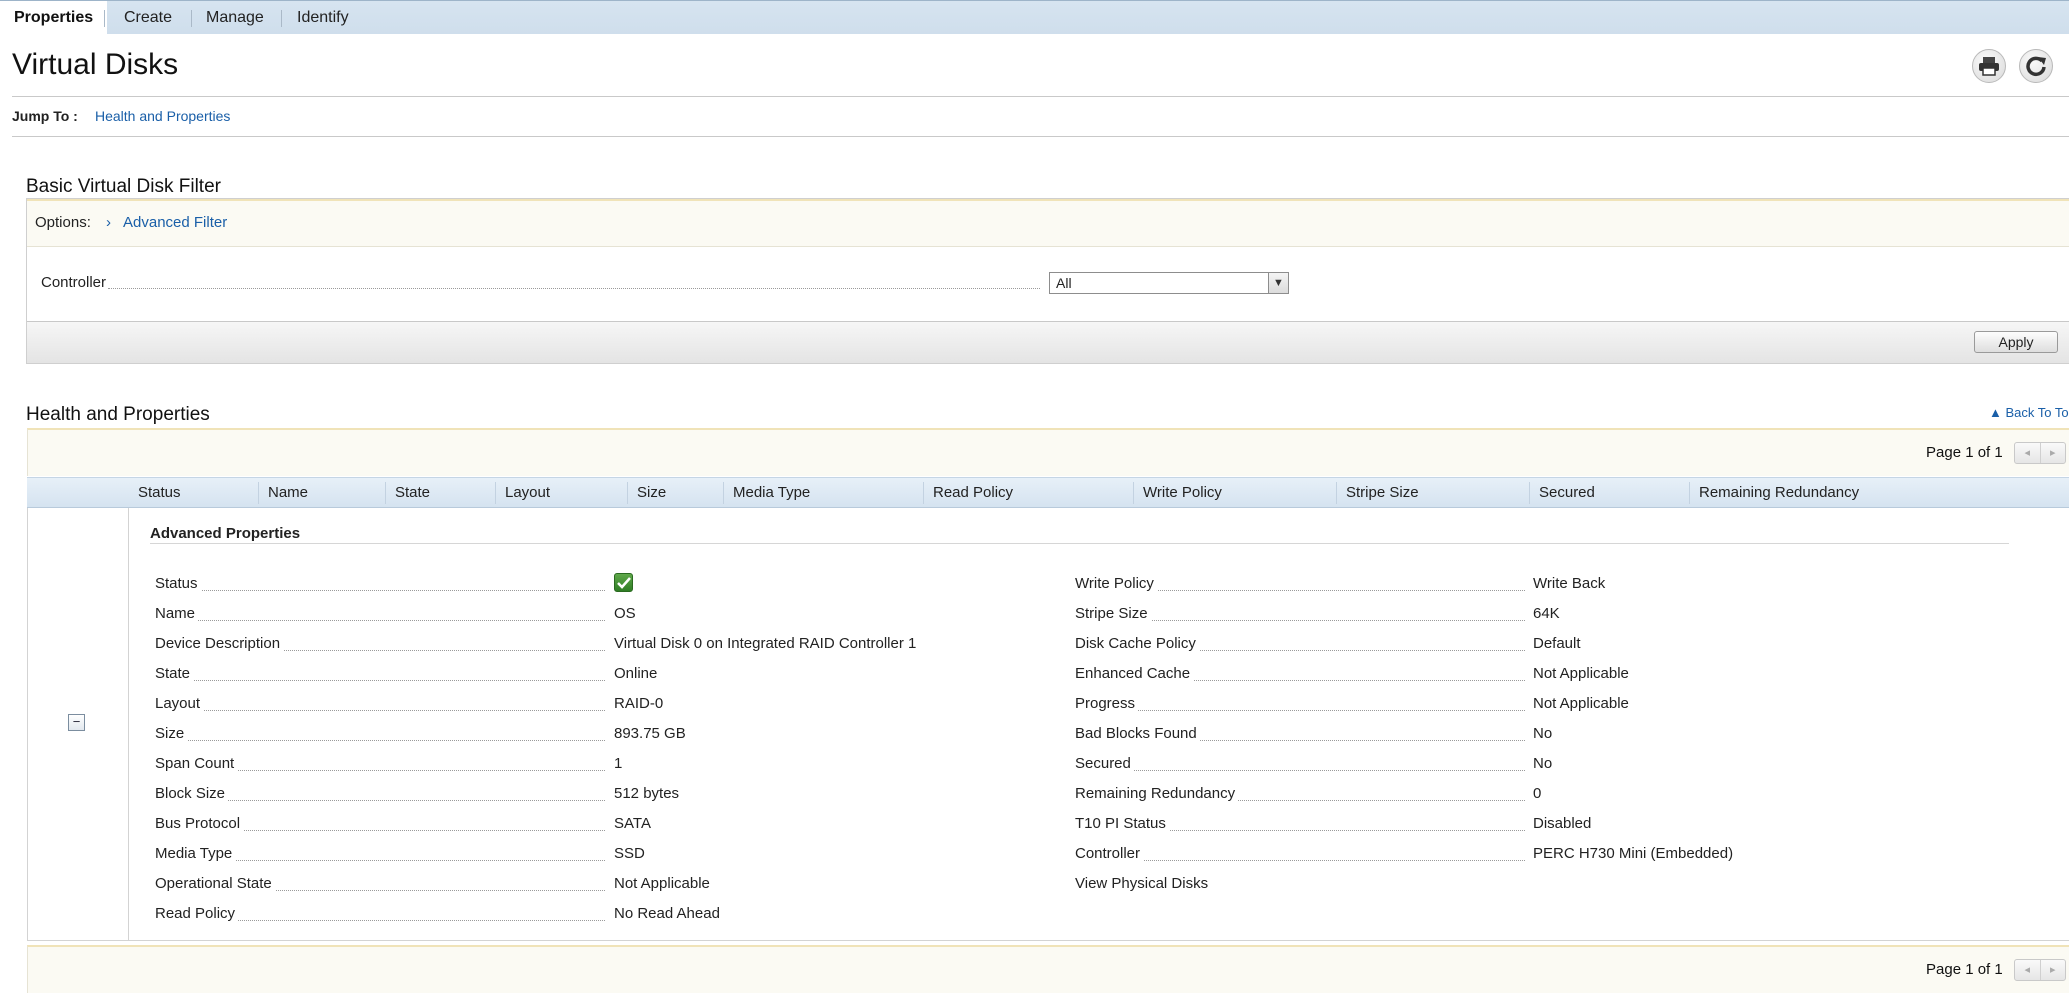 Image resolution: width=2069 pixels, height=993 pixels. Describe the element at coordinates (195, 853) in the screenshot. I see `property-label: Media Type` at that location.